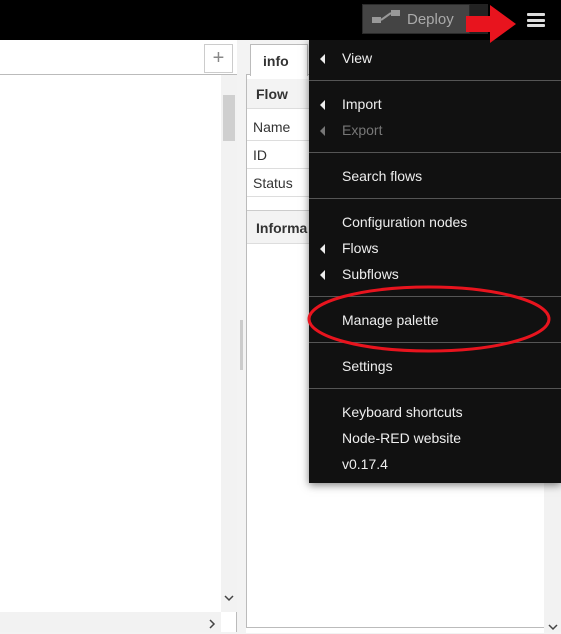  Describe the element at coordinates (435, 131) in the screenshot. I see `menu-item-export: Export` at that location.